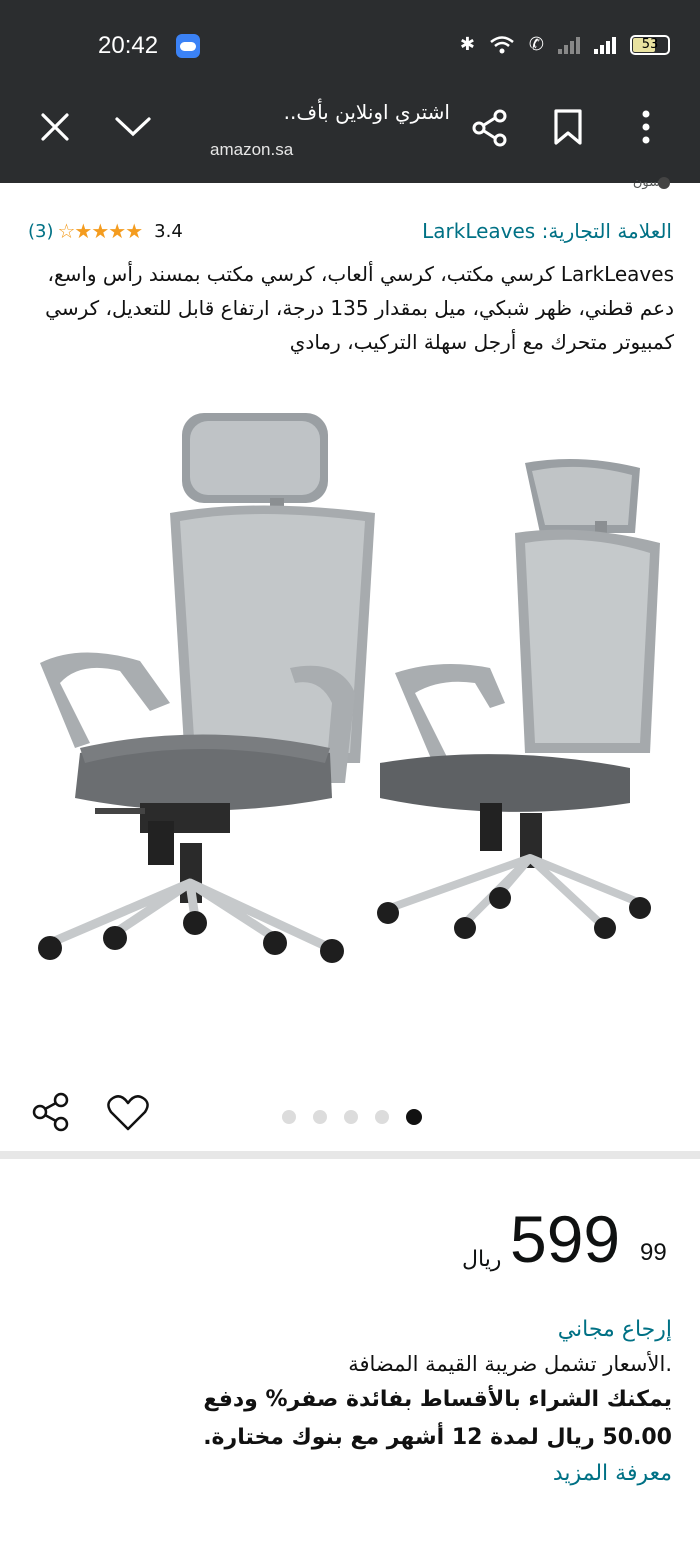 The width and height of the screenshot is (700, 1556). What do you see at coordinates (536, 44) in the screenshot?
I see `call-icon: ✆` at bounding box center [536, 44].